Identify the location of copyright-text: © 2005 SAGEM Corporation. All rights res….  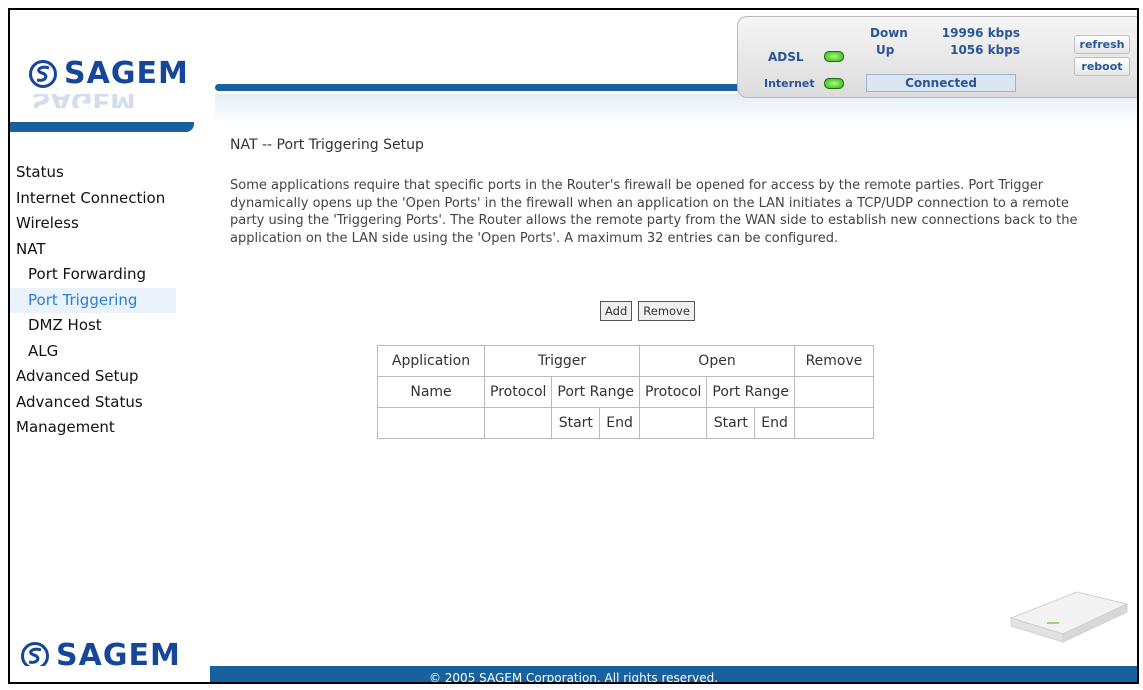
(573, 677).